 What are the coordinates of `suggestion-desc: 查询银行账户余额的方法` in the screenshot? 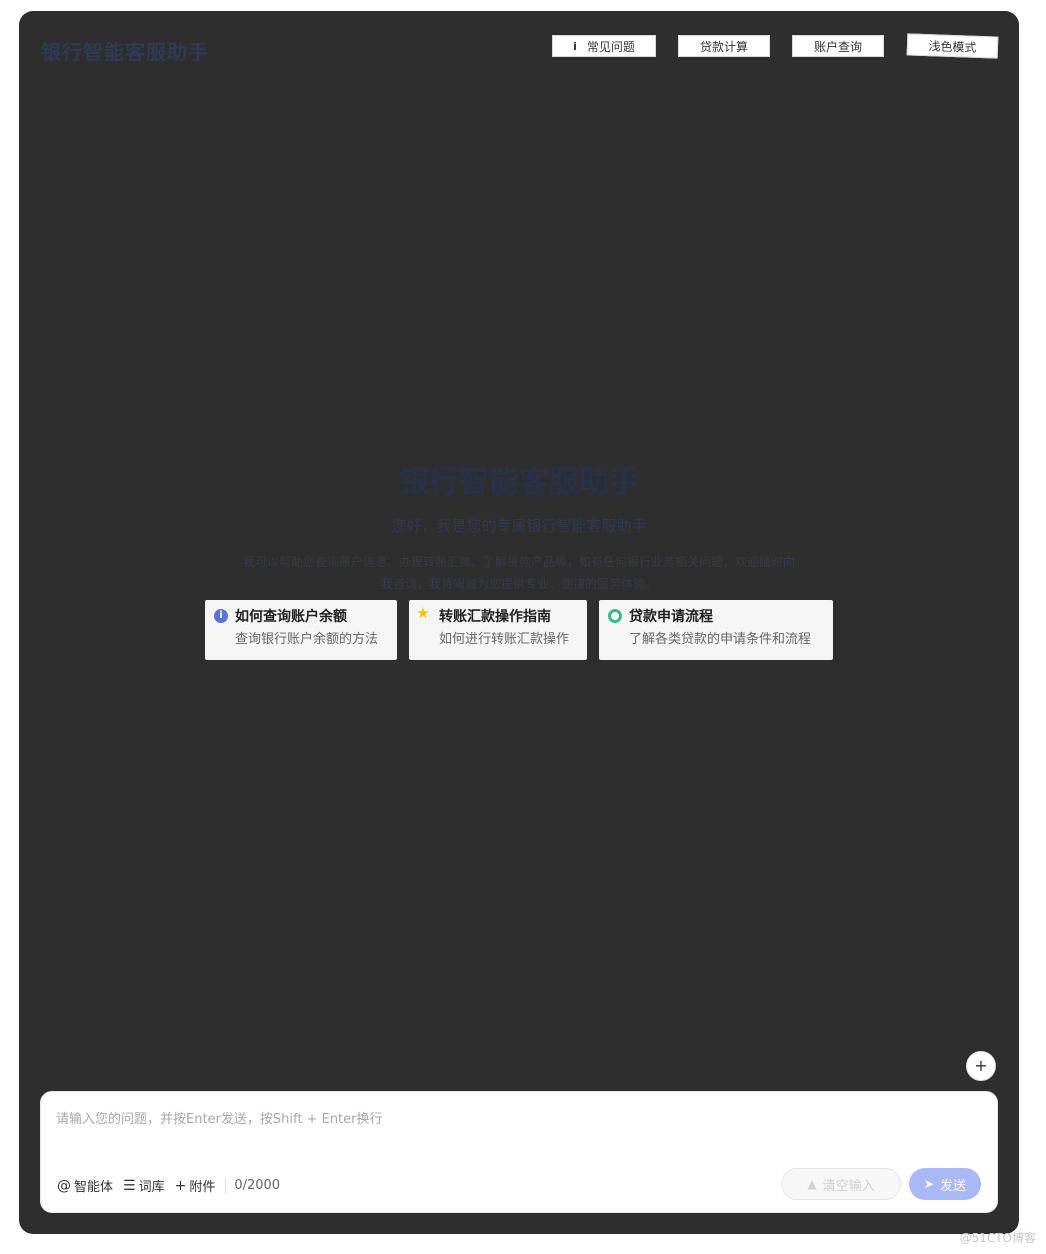 It's located at (307, 639).